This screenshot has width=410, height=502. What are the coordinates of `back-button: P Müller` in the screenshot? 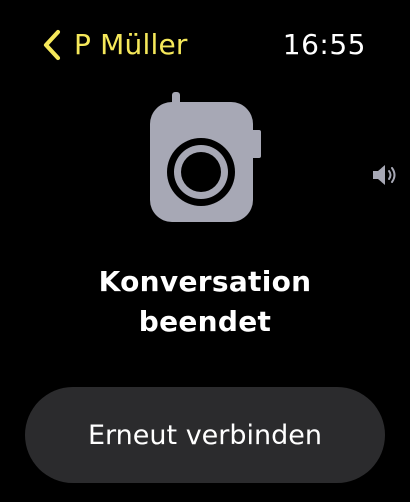 It's located at (115, 45).